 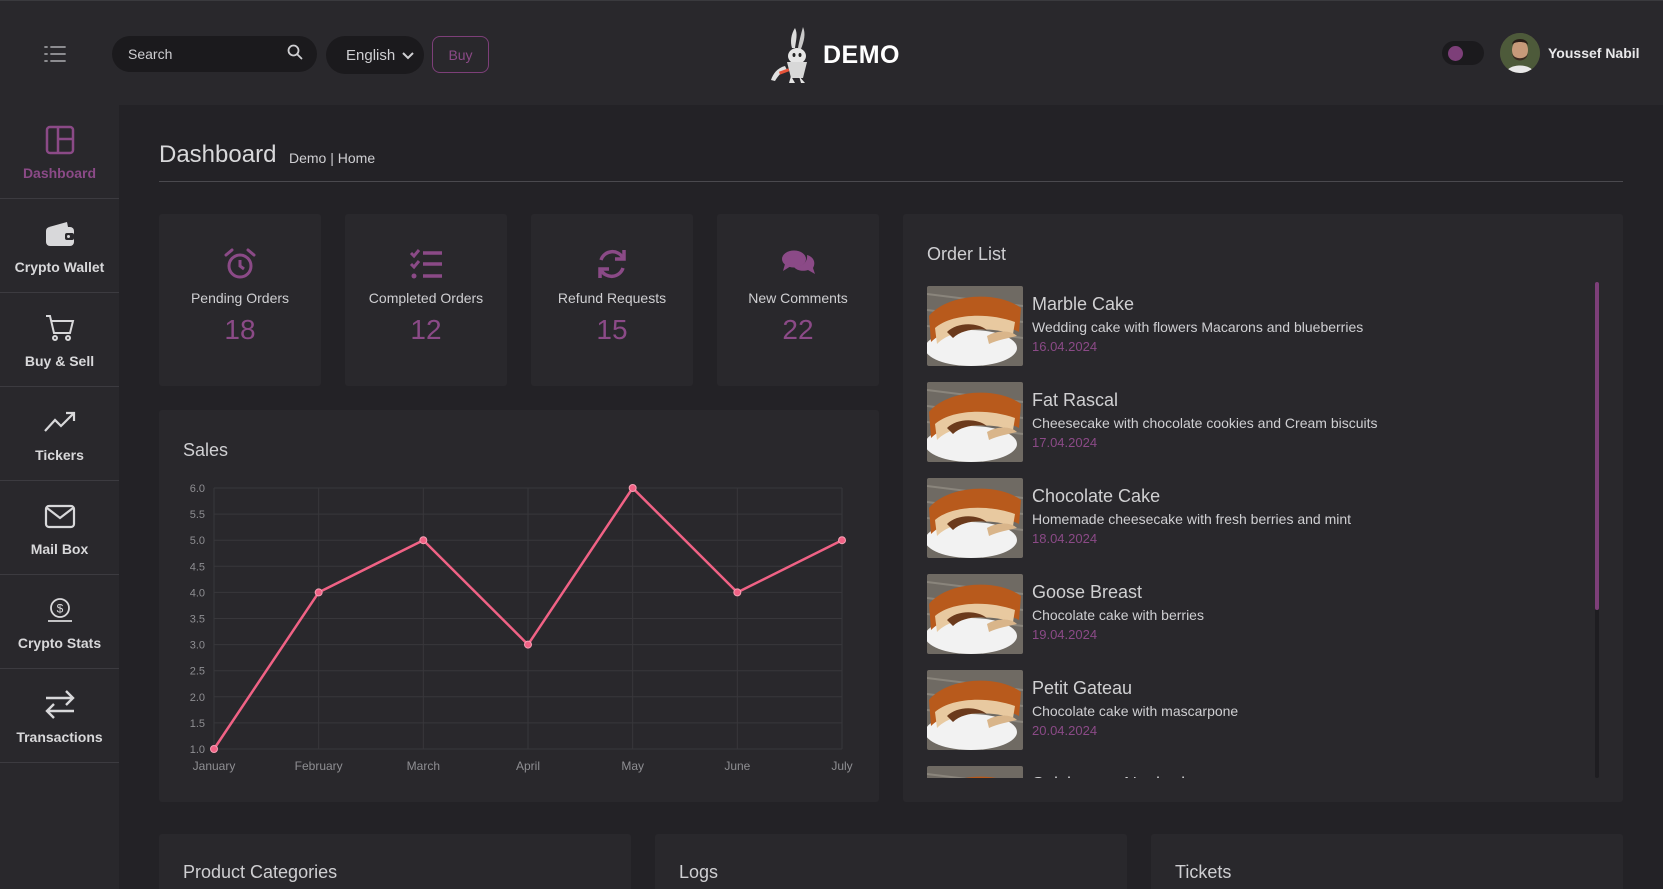 What do you see at coordinates (1118, 615) in the screenshot?
I see `order-description: Chocolate cake with berries` at bounding box center [1118, 615].